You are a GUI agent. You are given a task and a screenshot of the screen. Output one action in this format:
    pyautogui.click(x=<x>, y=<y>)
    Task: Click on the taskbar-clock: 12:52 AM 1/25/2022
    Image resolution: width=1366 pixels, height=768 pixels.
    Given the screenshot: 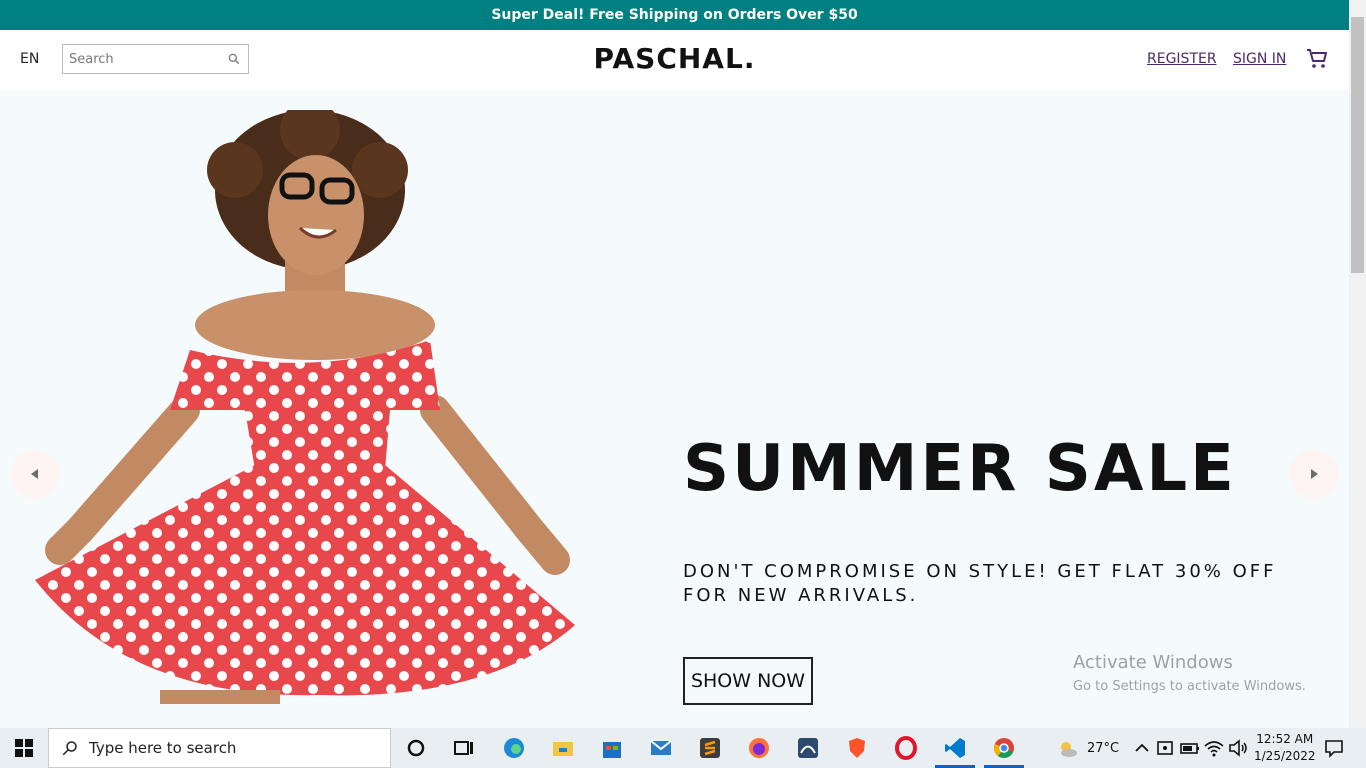 What is the action you would take?
    pyautogui.click(x=1285, y=748)
    